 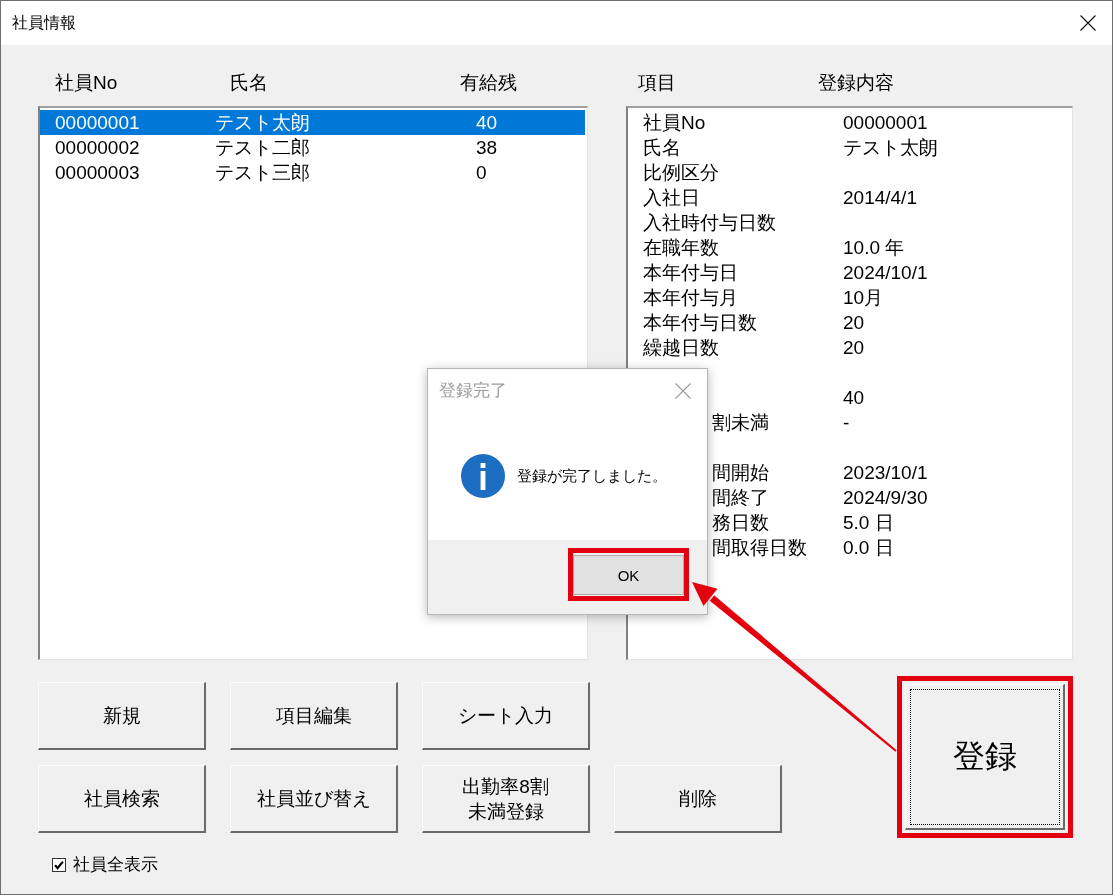 I want to click on field-label: 社員No, so click(x=674, y=123).